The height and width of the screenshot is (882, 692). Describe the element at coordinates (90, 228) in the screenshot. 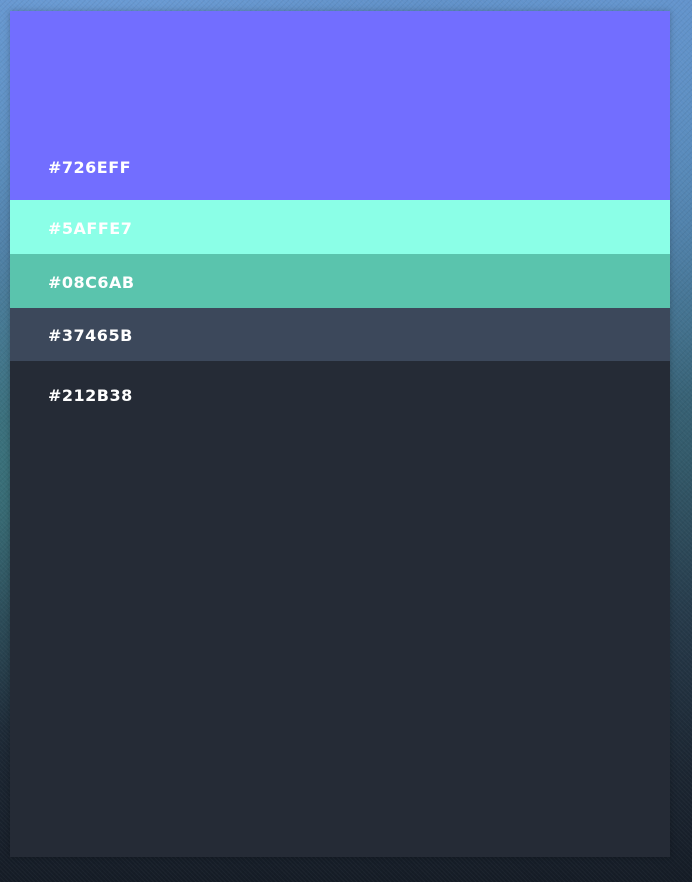

I see `swatch-hex-label: #5AFFE7` at that location.